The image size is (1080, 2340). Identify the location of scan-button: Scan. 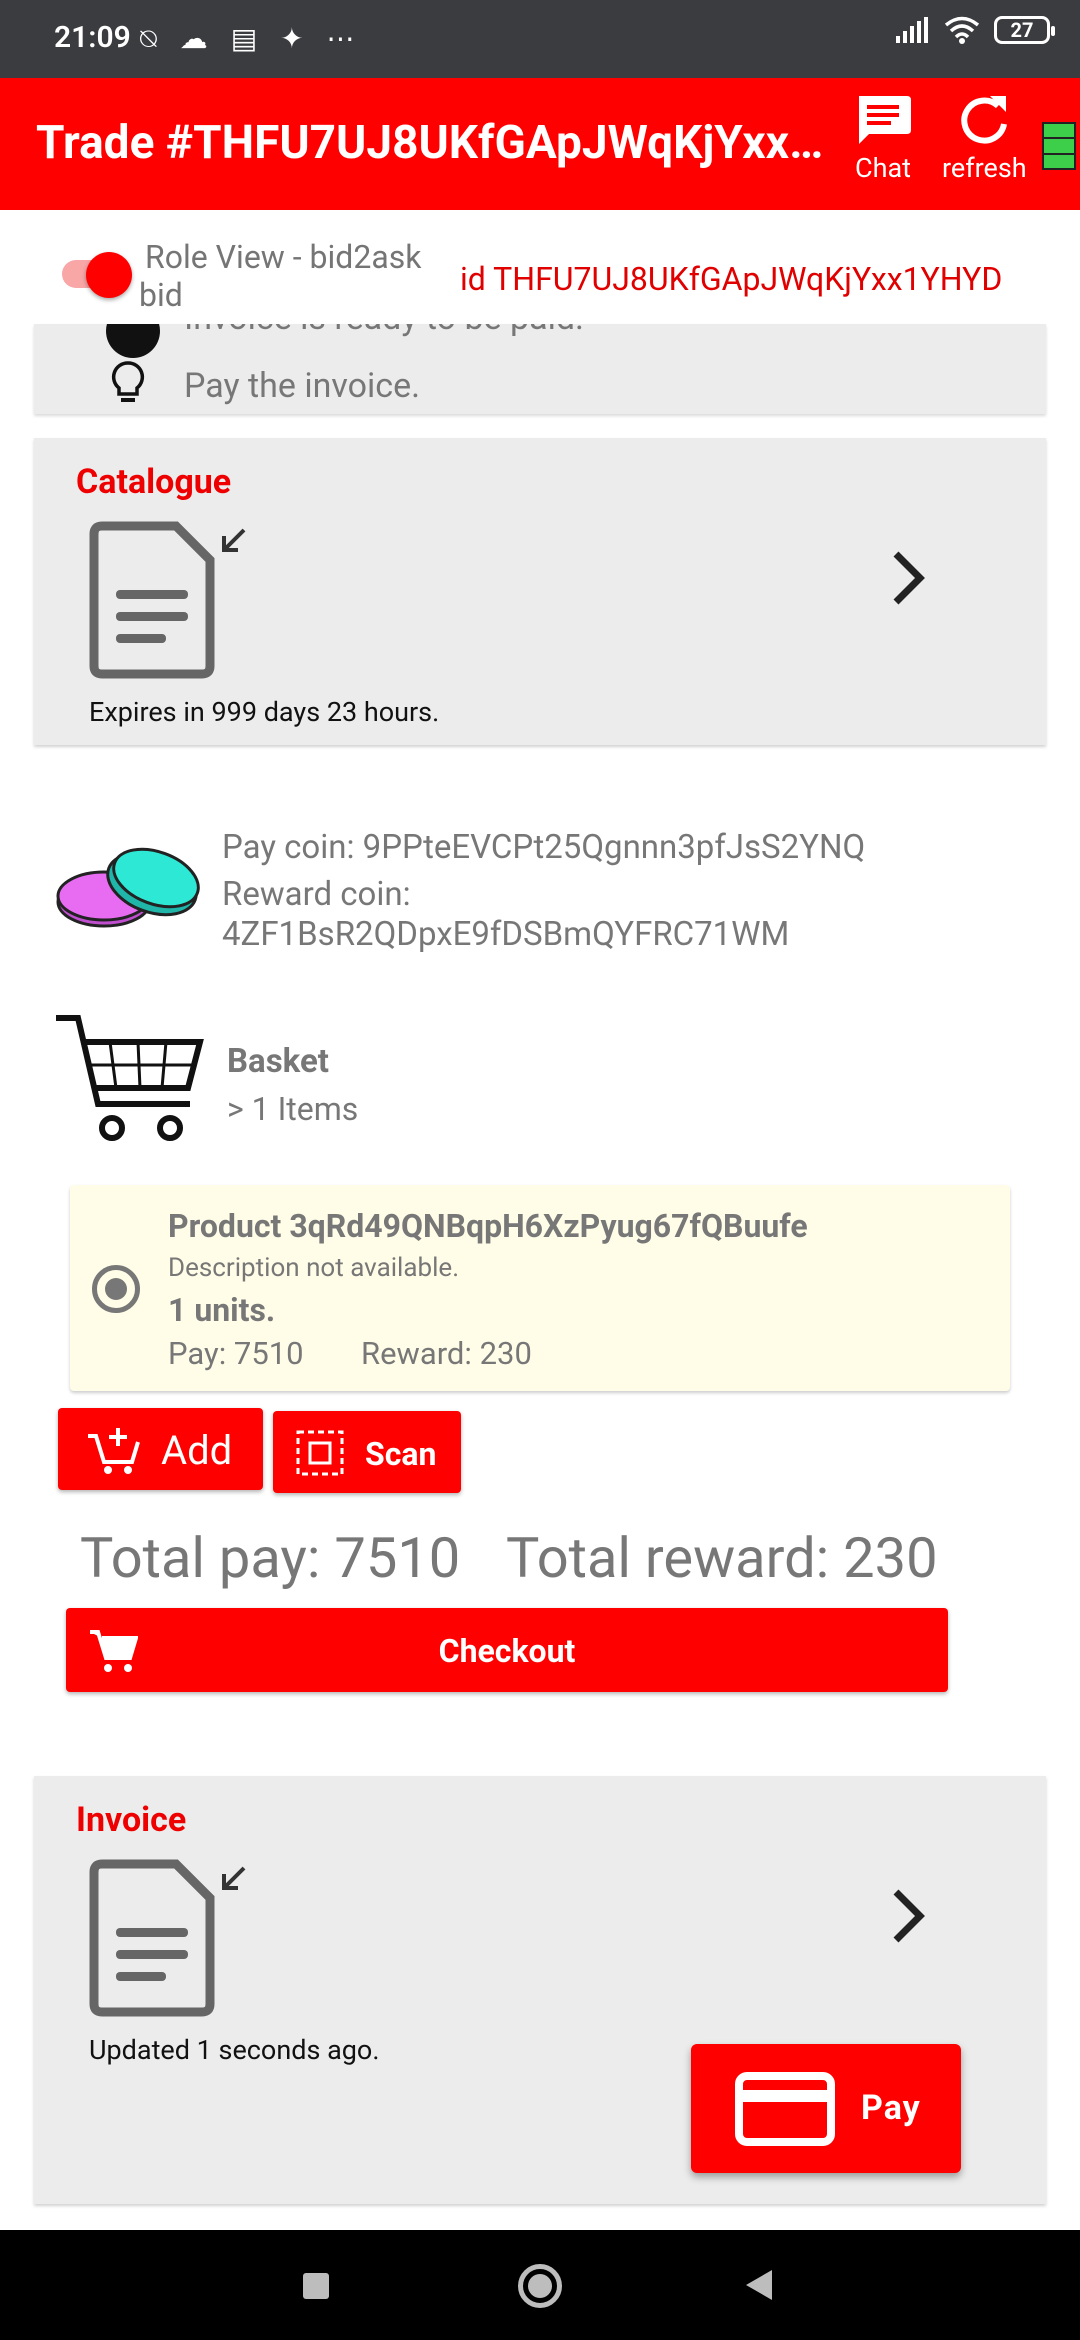
(367, 1452).